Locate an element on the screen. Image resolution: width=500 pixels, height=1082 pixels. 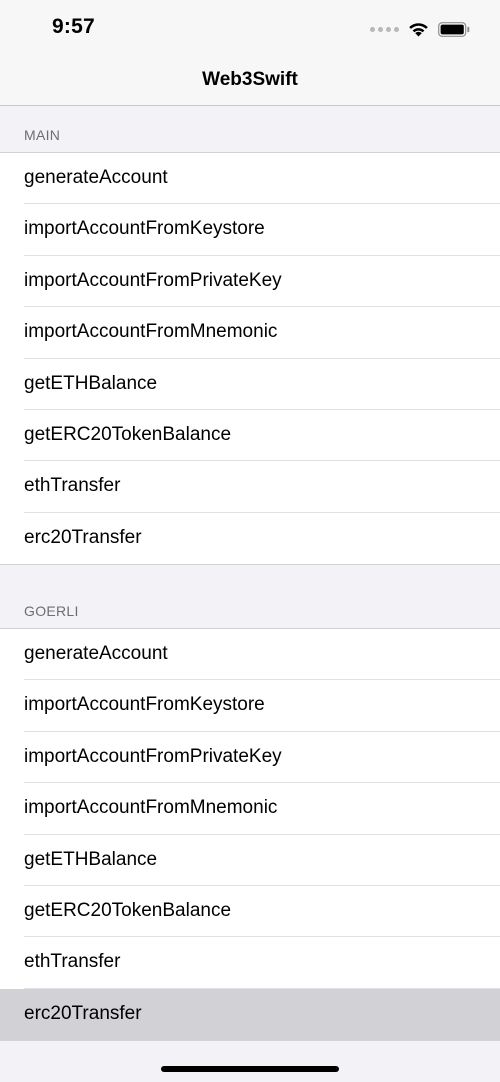
list-item-goerli-import-account-from-private-key: importAccountFromPrivateKey is located at coordinates (250, 758).